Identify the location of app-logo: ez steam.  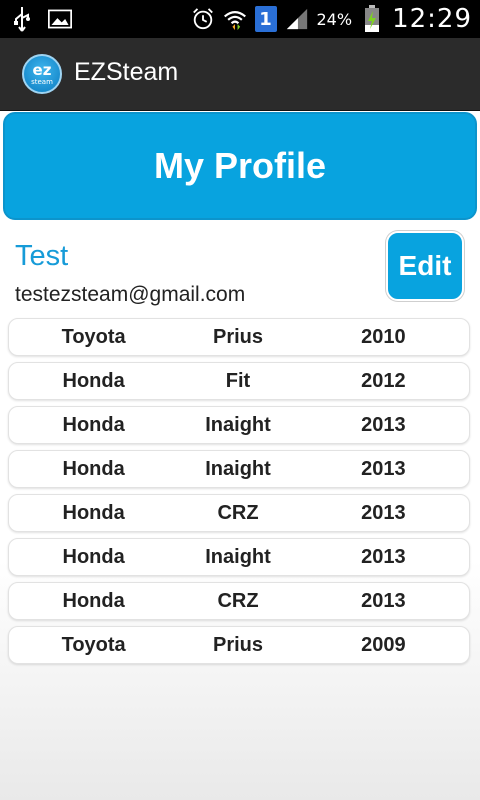
(42, 74).